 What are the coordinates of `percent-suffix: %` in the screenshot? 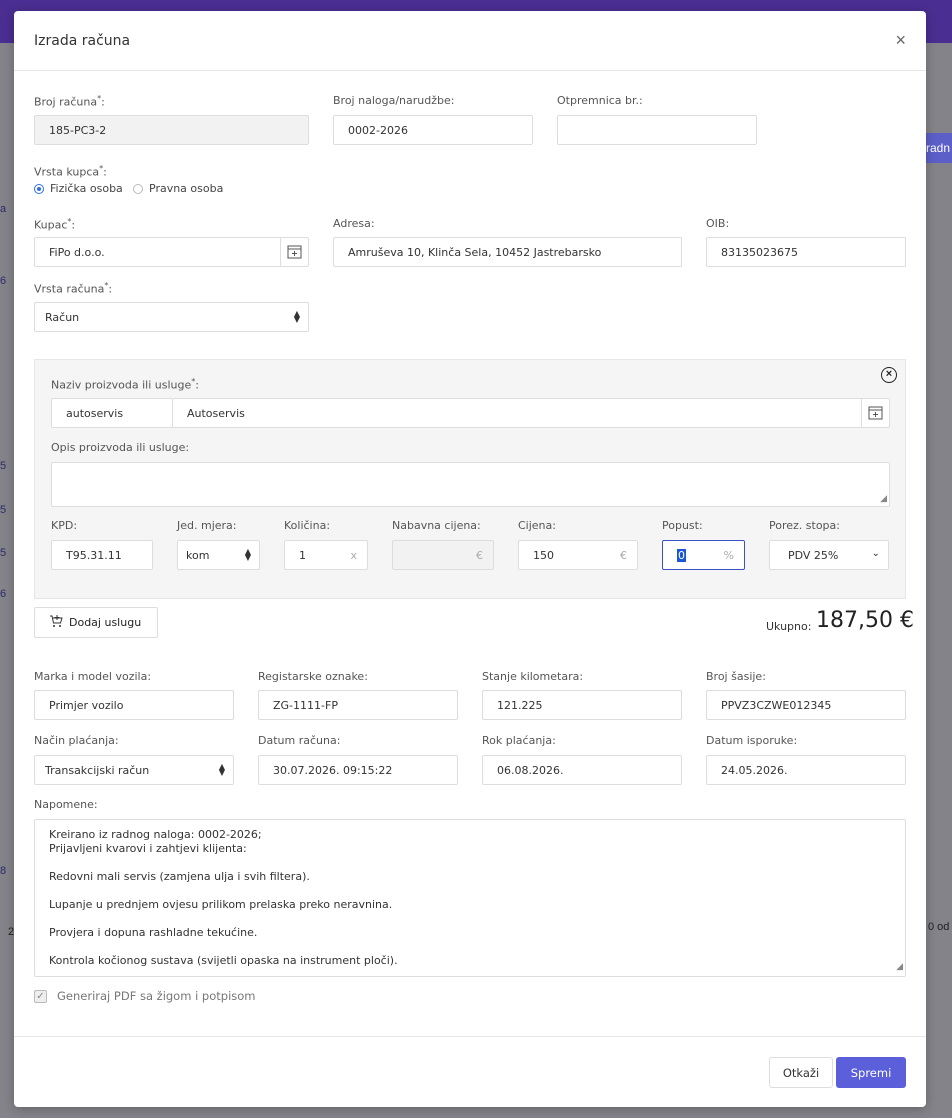 It's located at (728, 555).